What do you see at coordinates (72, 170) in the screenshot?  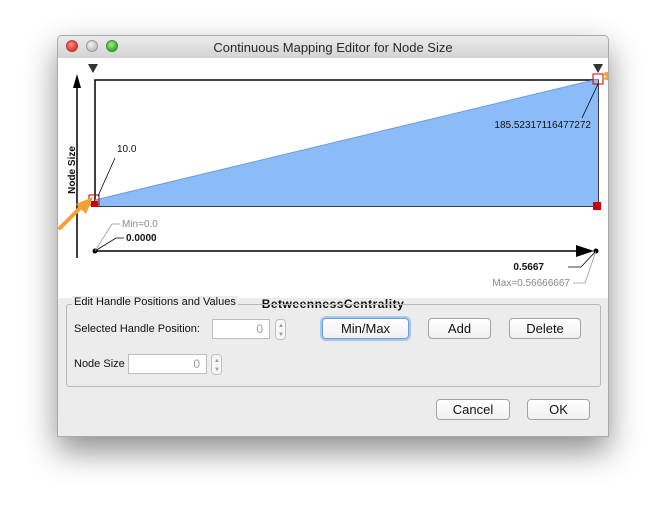 I see `y-axis-label: Node Size` at bounding box center [72, 170].